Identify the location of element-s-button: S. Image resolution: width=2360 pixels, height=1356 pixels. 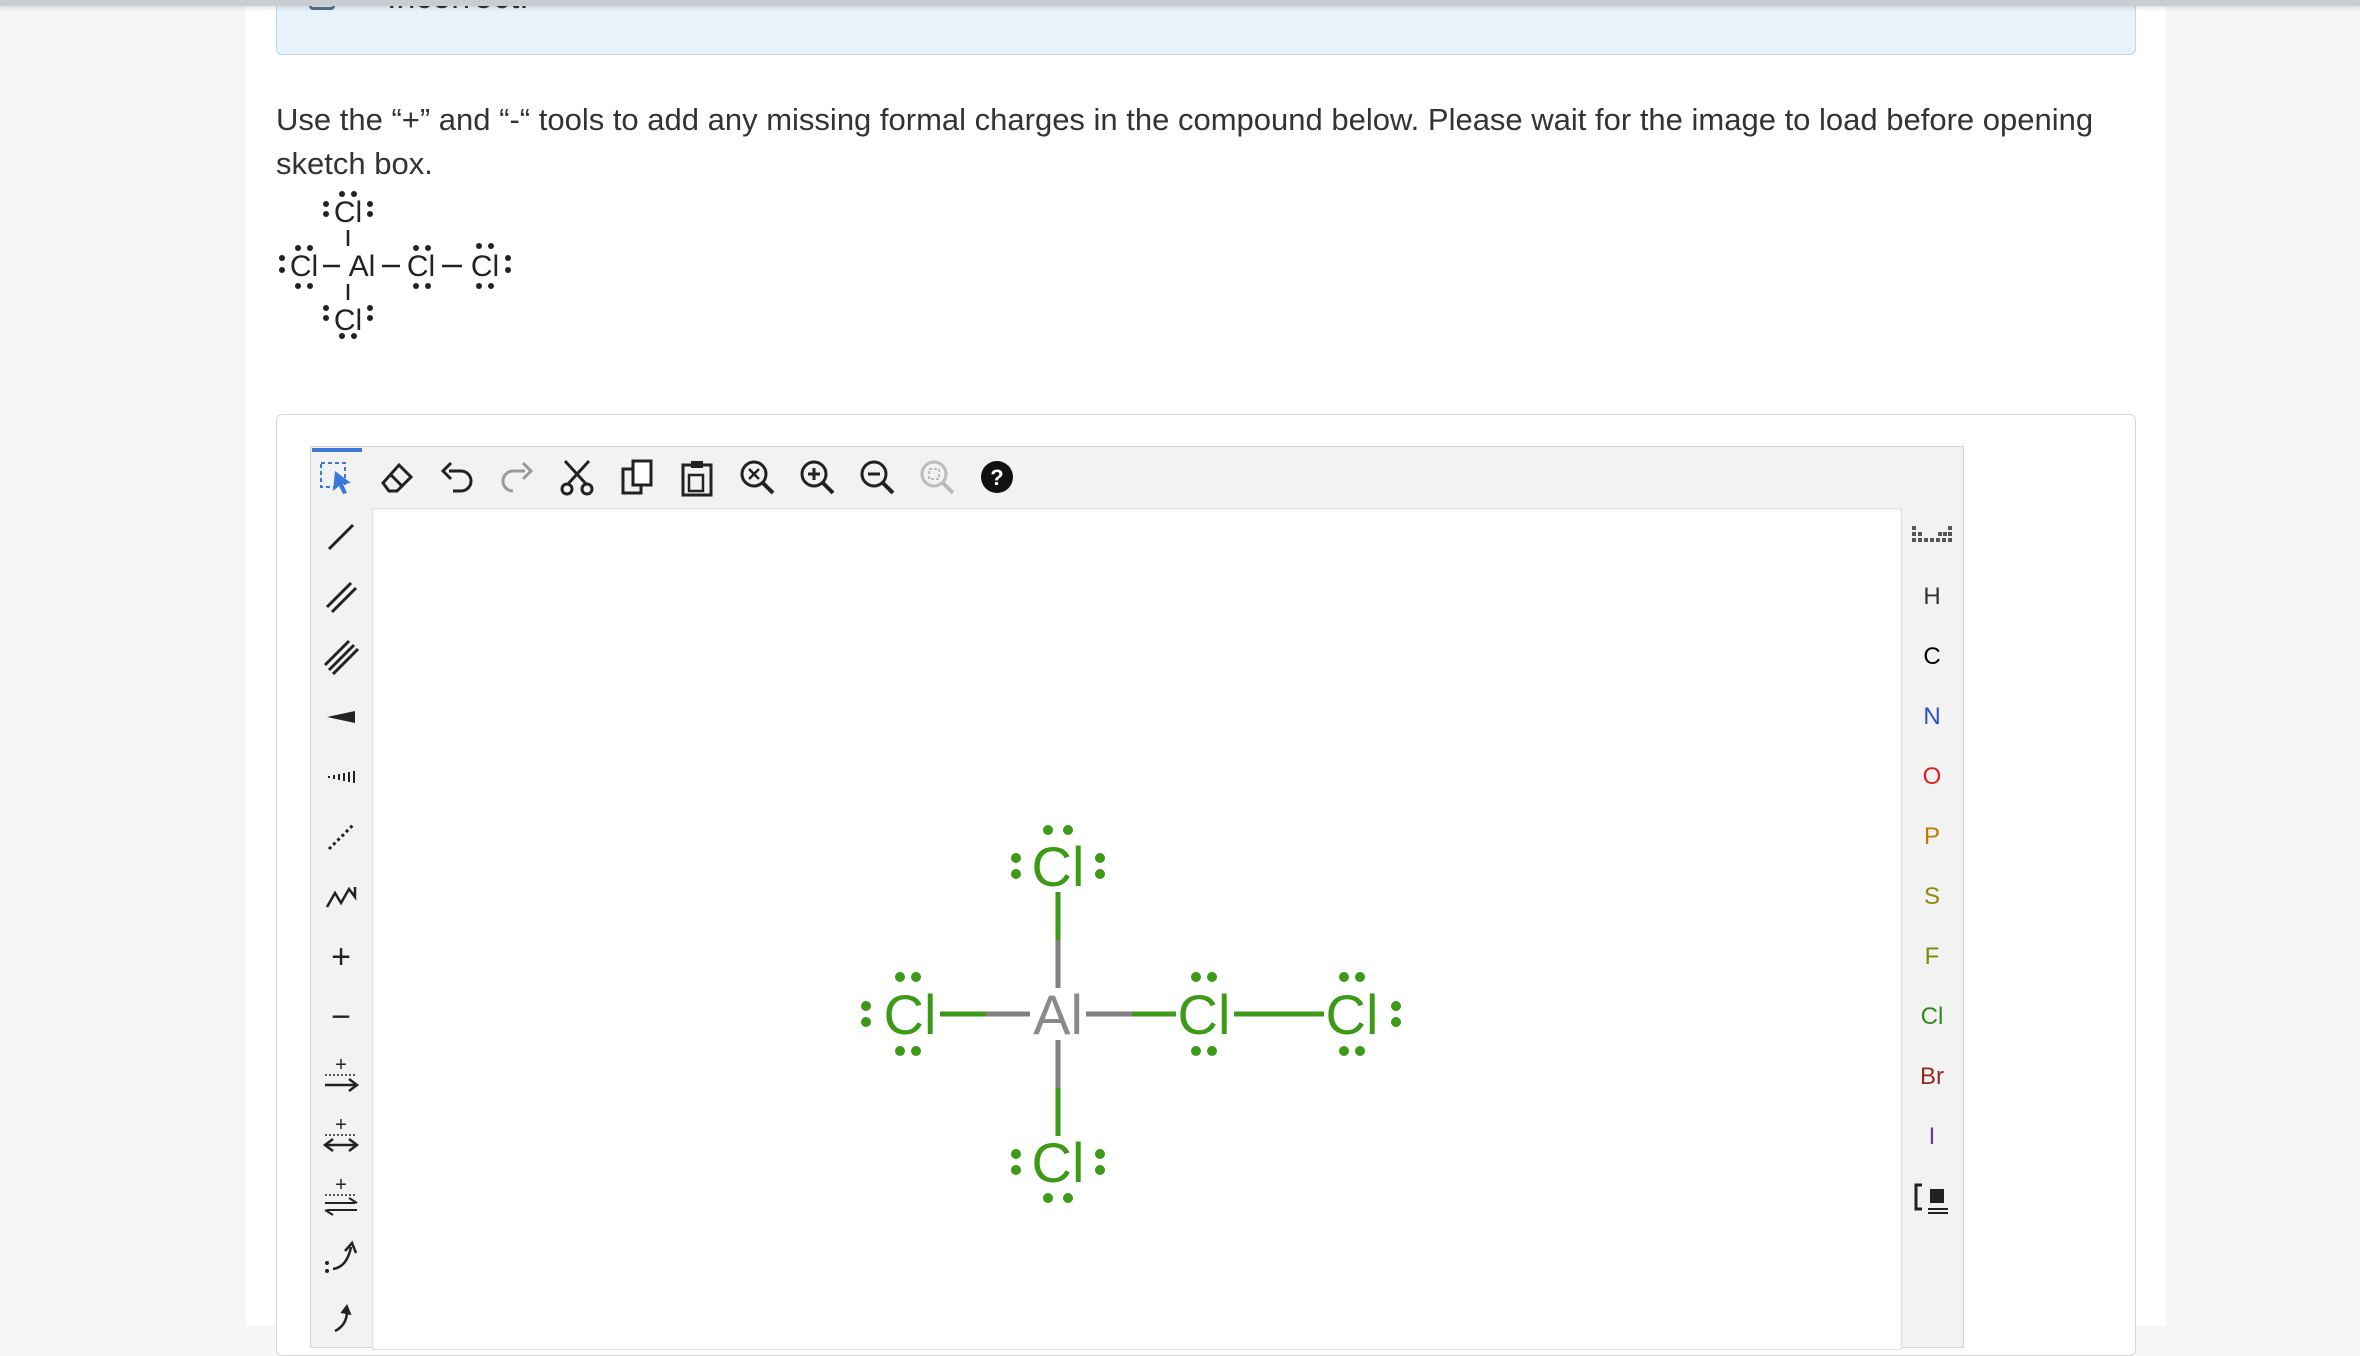
(1932, 897).